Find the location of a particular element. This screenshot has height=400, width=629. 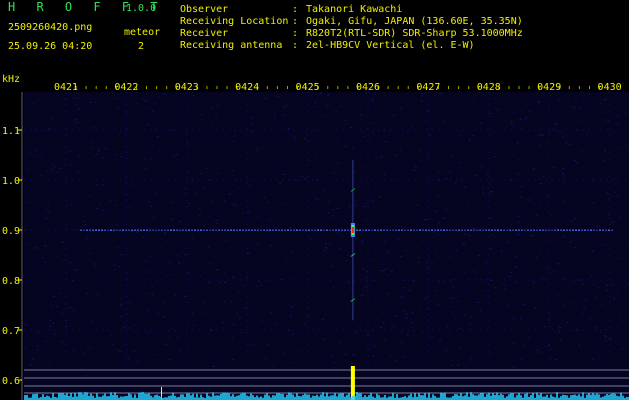

x-tick-label: 0430 is located at coordinates (610, 87).